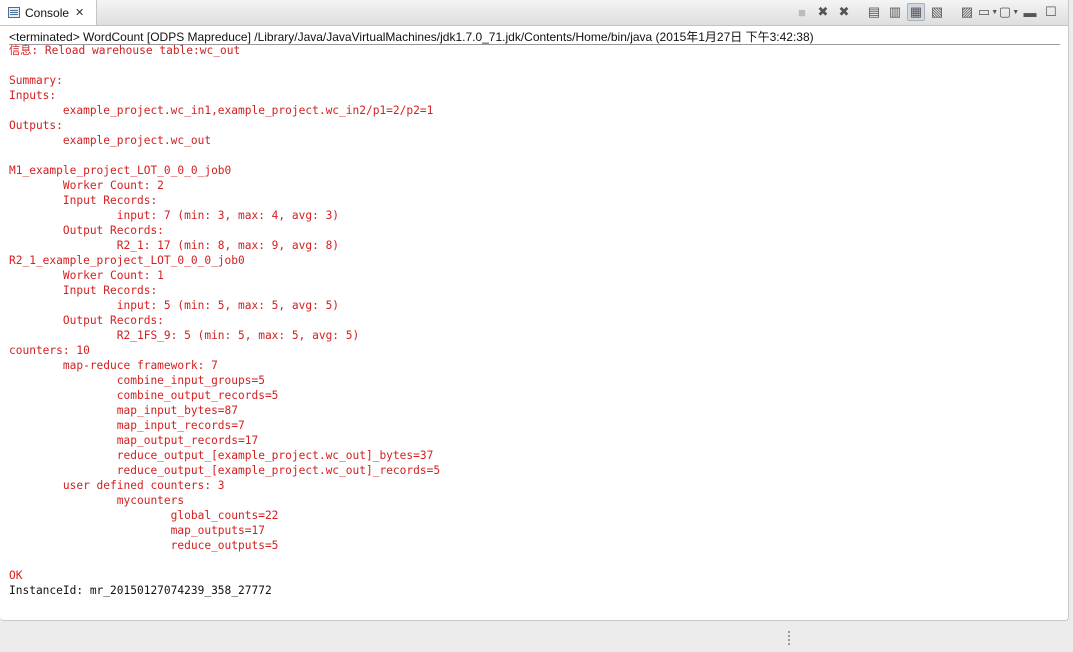 This screenshot has width=1073, height=652. What do you see at coordinates (823, 12) in the screenshot?
I see `remove-launch-icon: ✖` at bounding box center [823, 12].